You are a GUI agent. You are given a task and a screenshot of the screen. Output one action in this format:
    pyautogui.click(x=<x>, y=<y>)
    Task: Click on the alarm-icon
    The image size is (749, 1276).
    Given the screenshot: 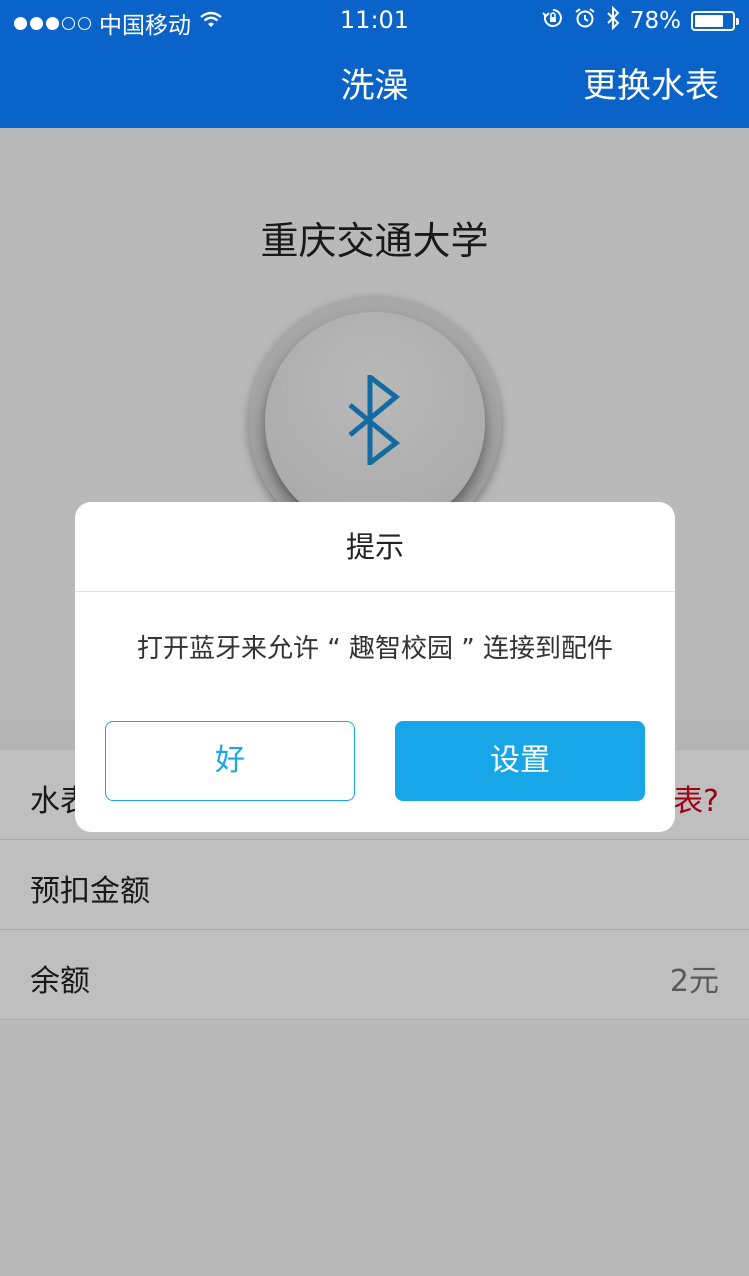 What is the action you would take?
    pyautogui.click(x=585, y=21)
    